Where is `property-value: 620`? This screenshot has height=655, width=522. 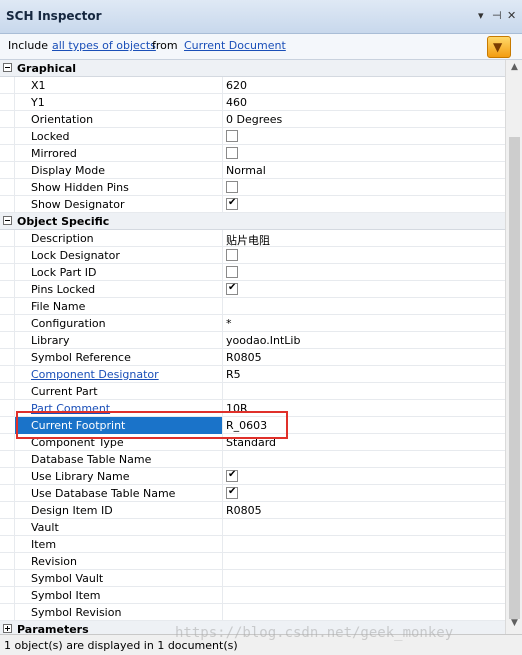 property-value: 620 is located at coordinates (236, 85).